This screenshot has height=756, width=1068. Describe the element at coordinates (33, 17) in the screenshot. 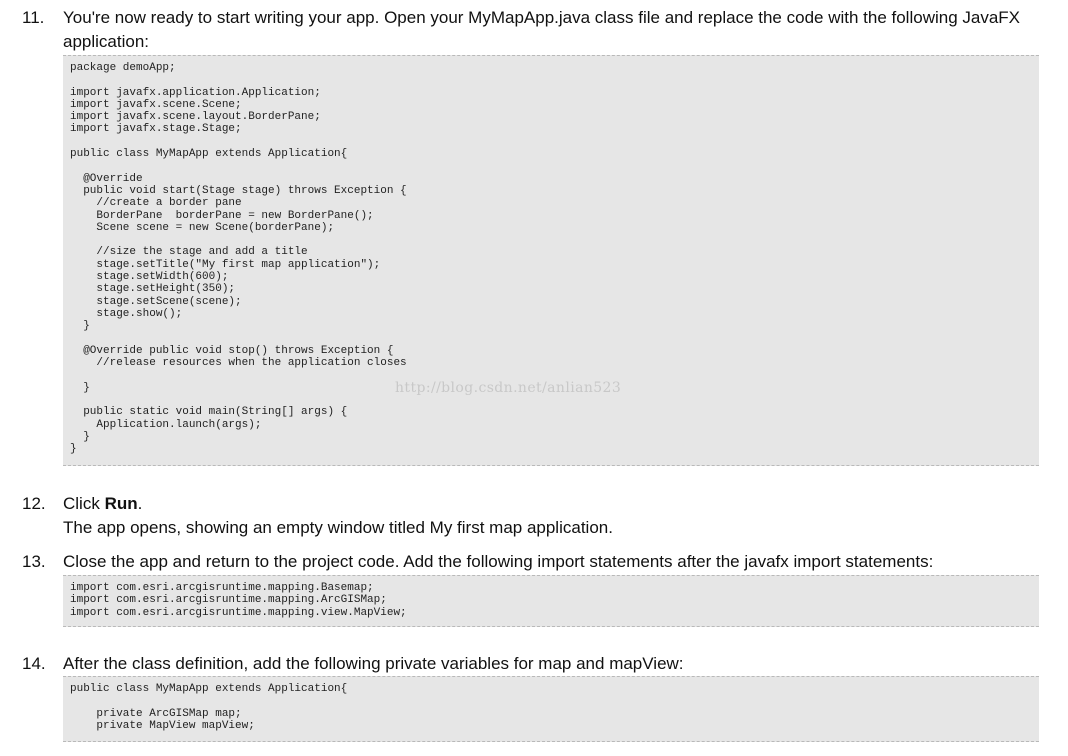

I see `step-11-number: 11.` at that location.